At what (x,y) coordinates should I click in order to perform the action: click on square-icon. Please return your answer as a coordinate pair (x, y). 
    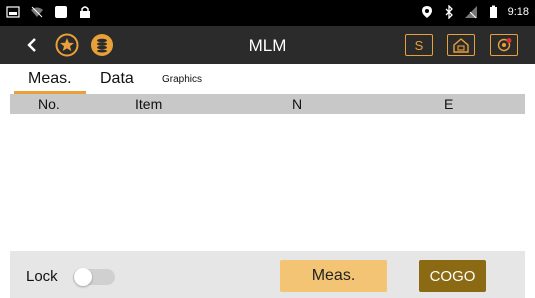
    Looking at the image, I should click on (61, 12).